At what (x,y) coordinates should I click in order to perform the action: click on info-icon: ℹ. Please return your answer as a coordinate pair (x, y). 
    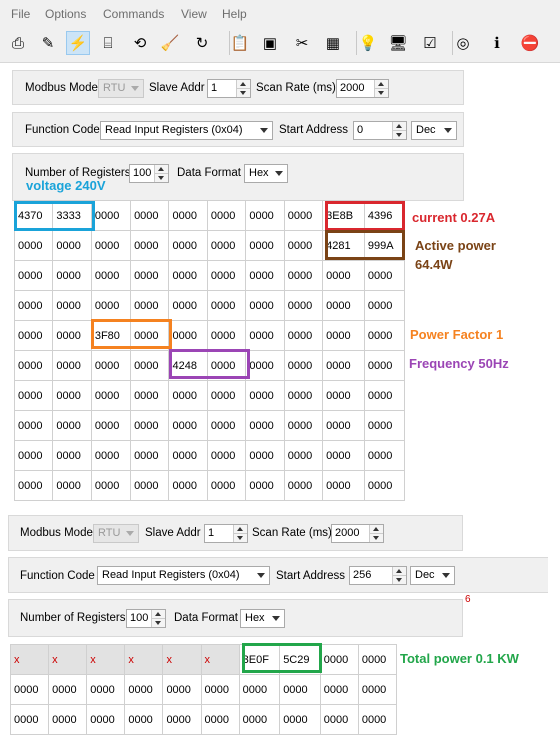
    Looking at the image, I should click on (497, 43).